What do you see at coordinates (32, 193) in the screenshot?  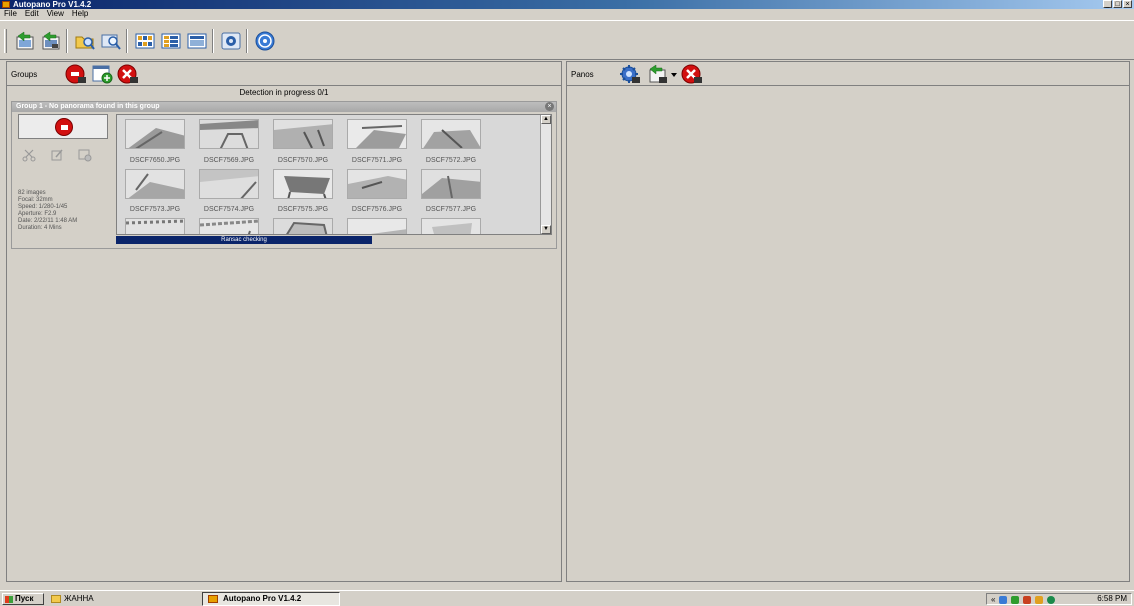 I see `info-images: 82 images` at bounding box center [32, 193].